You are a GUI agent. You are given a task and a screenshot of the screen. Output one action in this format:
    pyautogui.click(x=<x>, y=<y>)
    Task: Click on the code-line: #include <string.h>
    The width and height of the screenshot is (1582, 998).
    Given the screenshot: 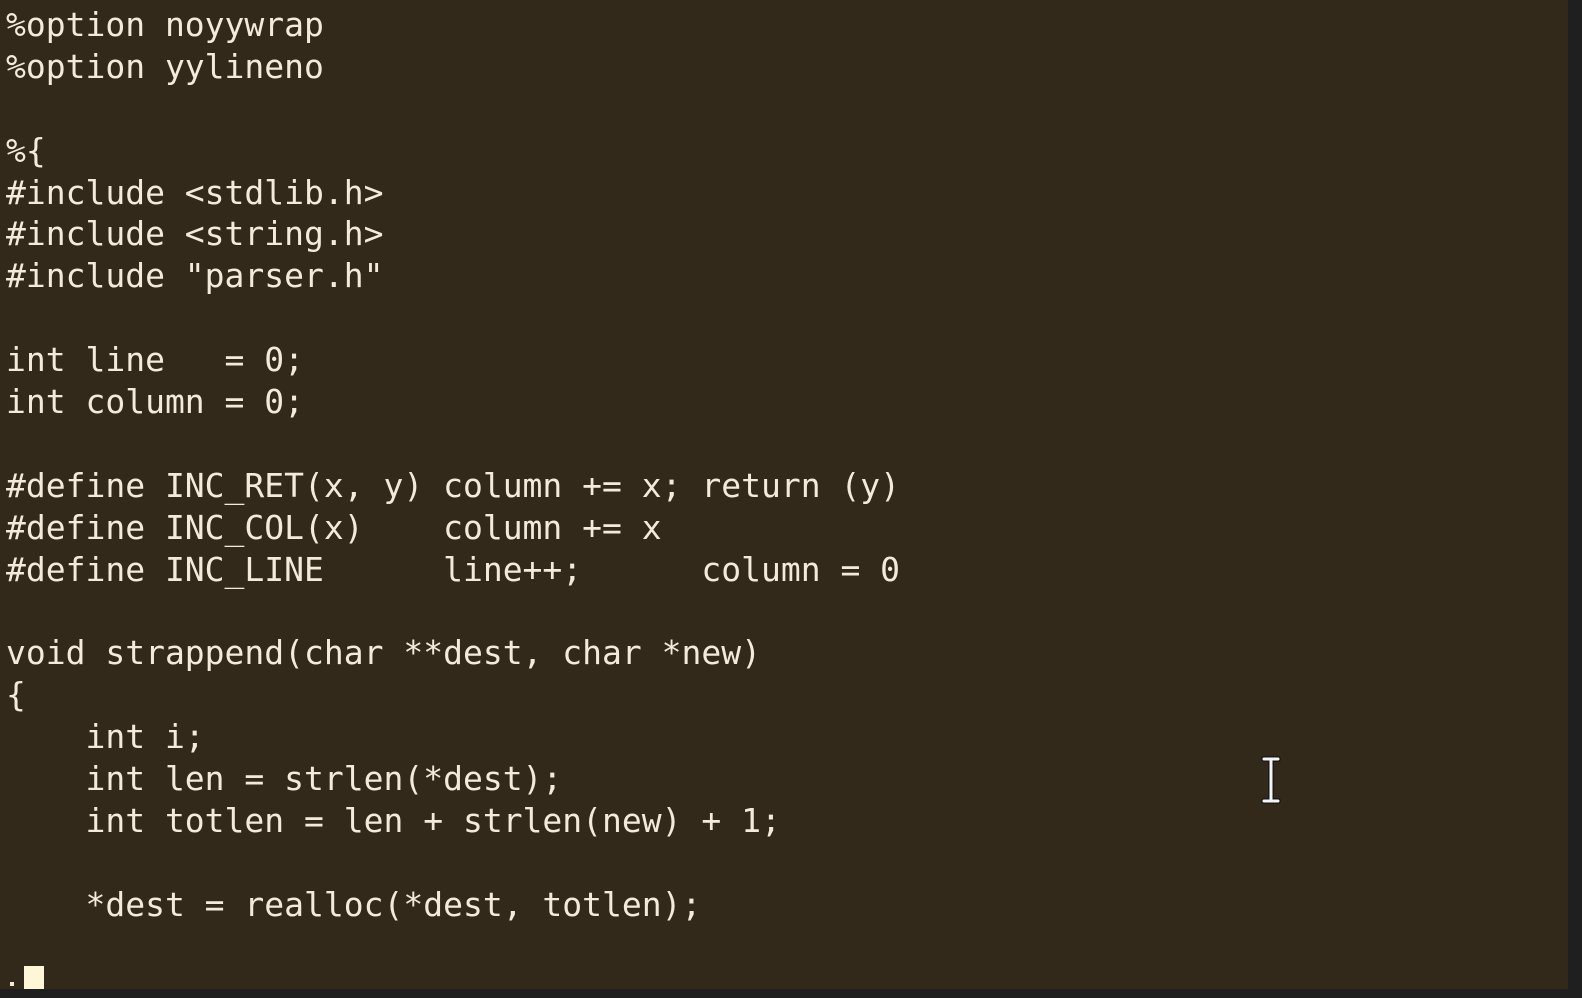 What is the action you would take?
    pyautogui.click(x=195, y=234)
    